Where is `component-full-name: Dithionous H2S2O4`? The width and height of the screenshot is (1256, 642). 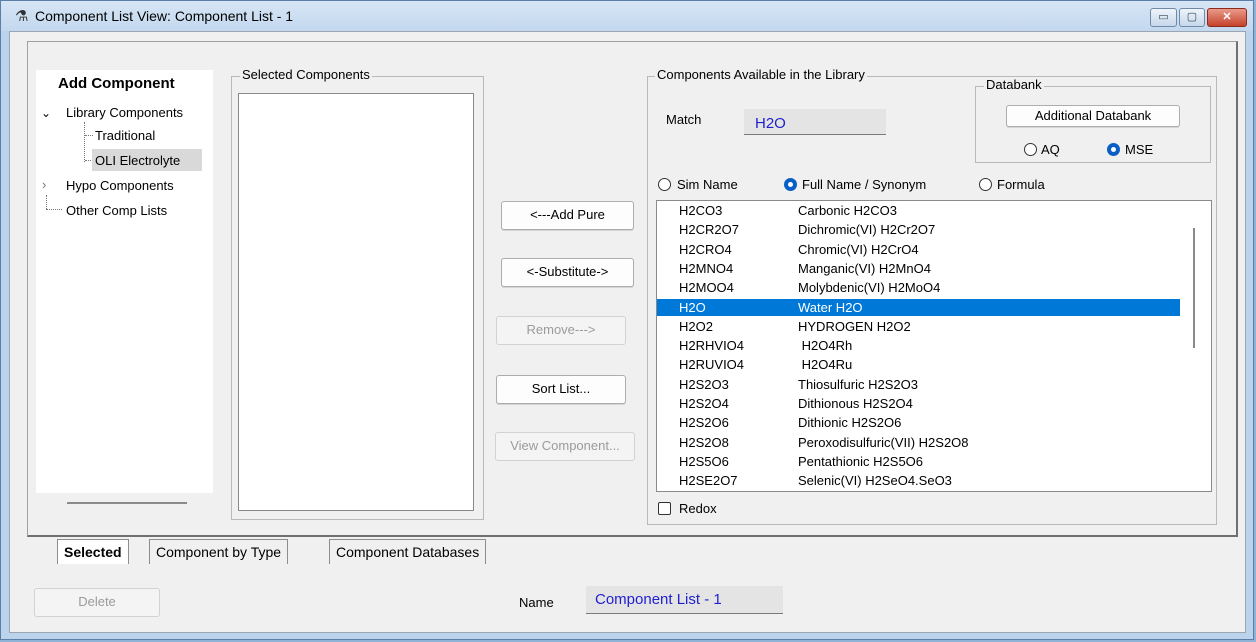 component-full-name: Dithionous H2S2O4 is located at coordinates (855, 403).